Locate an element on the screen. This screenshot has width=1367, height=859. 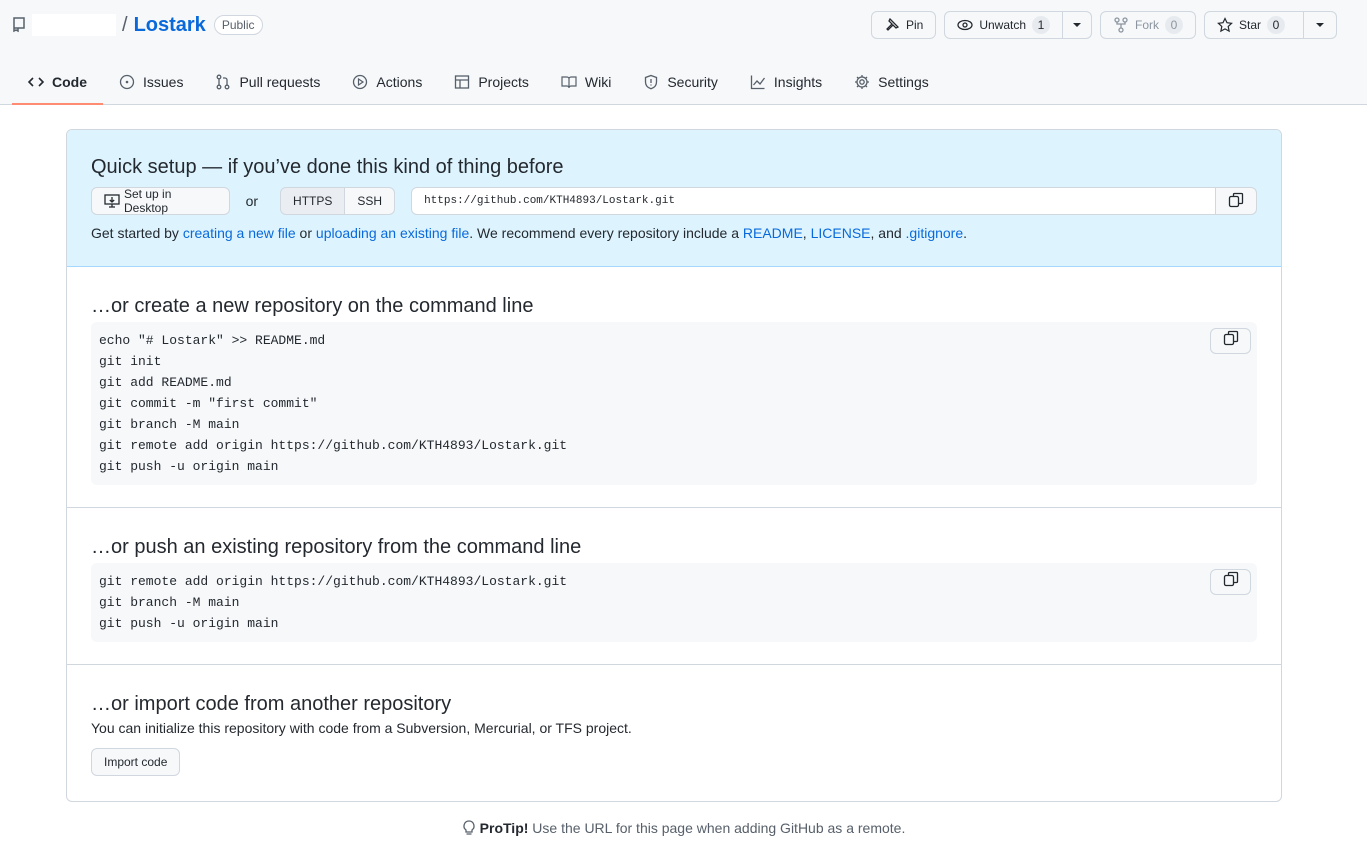
fork-count: 0 is located at coordinates (1174, 25).